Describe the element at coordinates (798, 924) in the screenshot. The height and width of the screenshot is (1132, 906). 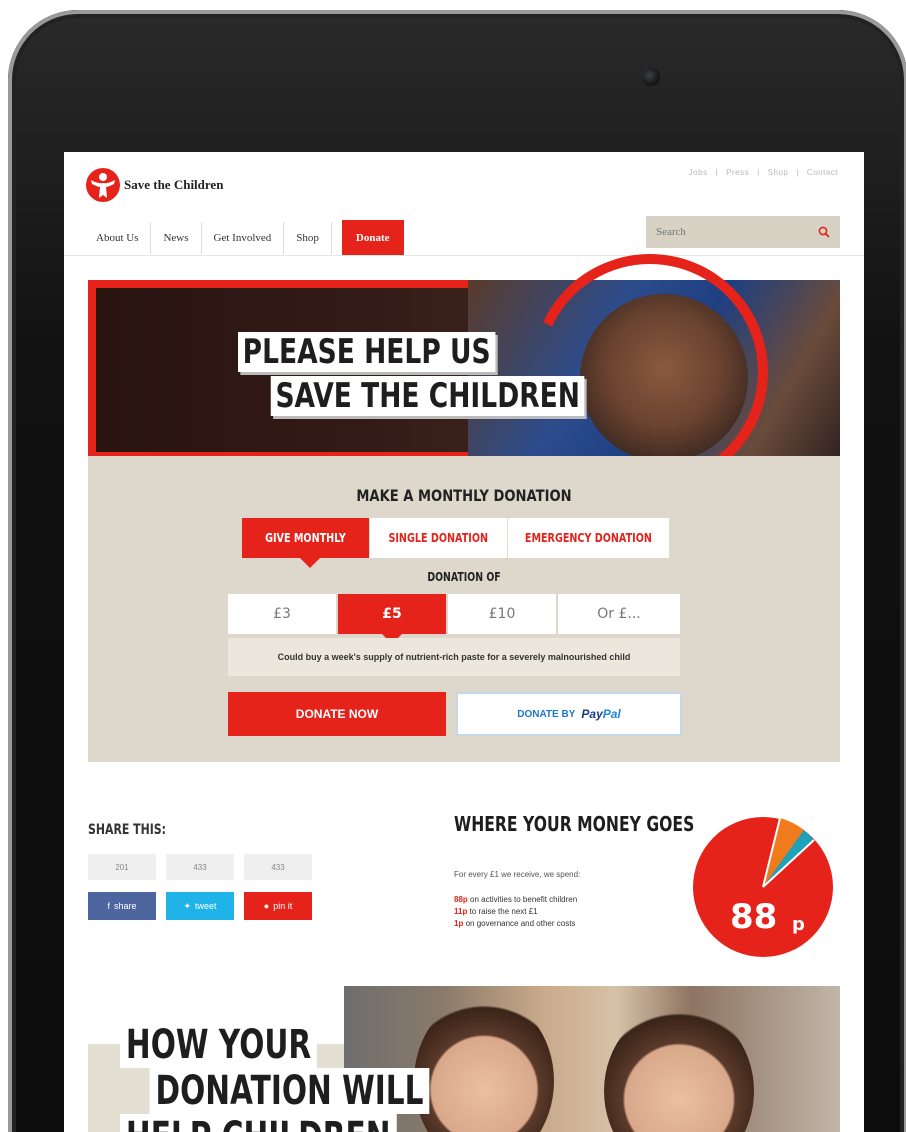
I see `pie-big-unit: p` at that location.